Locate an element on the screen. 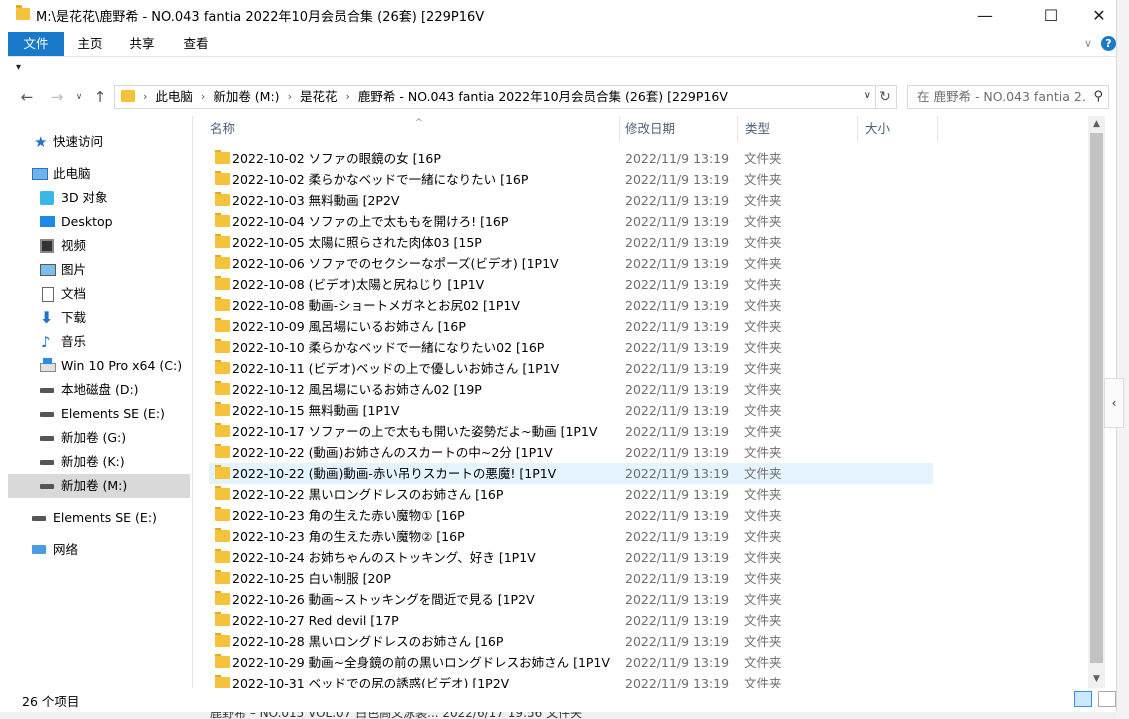  sidebar-item-desktop: Desktop is located at coordinates (99, 222).